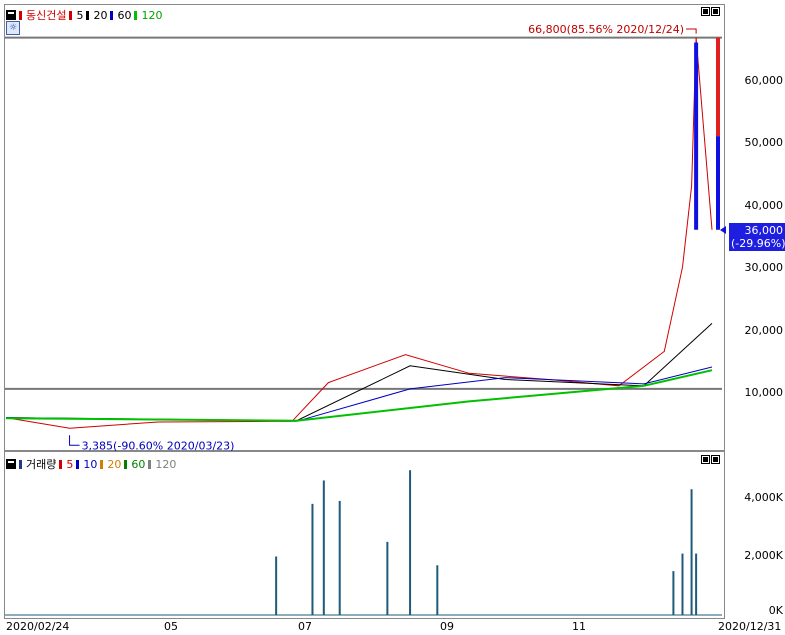 The width and height of the screenshot is (785, 635). What do you see at coordinates (696, 136) in the screenshot?
I see `candle-high` at bounding box center [696, 136].